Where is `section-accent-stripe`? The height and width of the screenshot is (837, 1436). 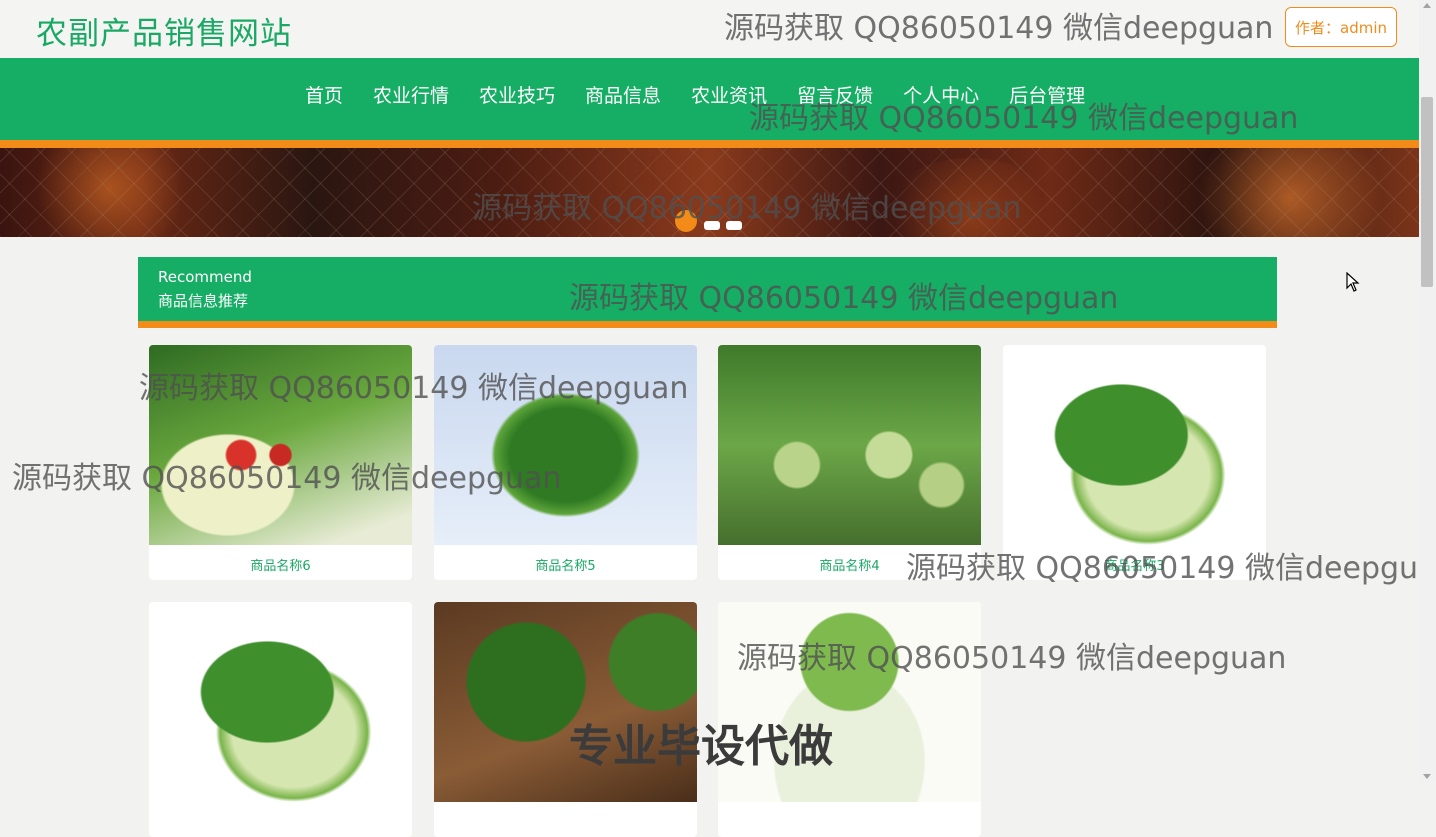 section-accent-stripe is located at coordinates (707, 324).